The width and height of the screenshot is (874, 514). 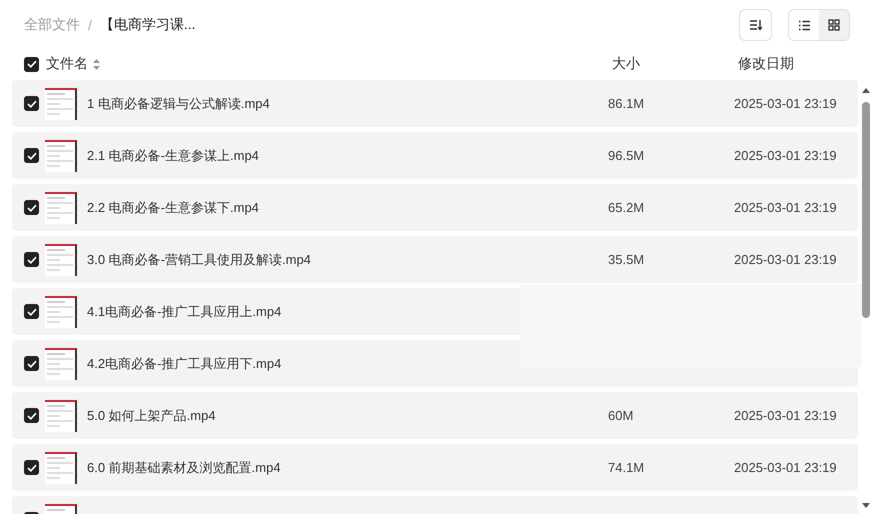 I want to click on grid-view-button, so click(x=834, y=25).